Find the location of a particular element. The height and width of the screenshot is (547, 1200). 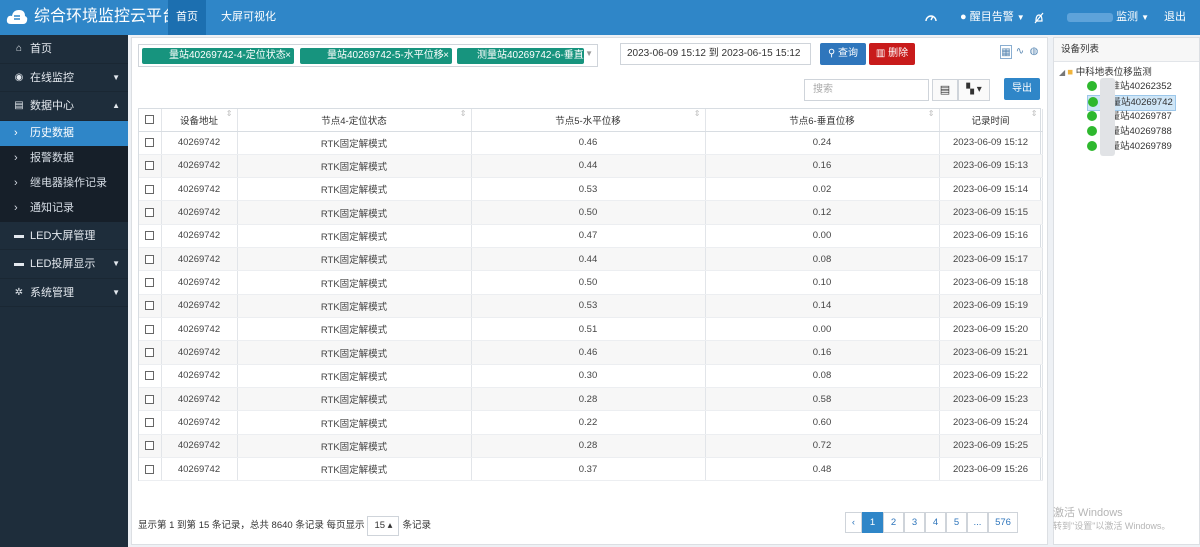

windows-watermark: 激活 Windows is located at coordinates (1088, 513).